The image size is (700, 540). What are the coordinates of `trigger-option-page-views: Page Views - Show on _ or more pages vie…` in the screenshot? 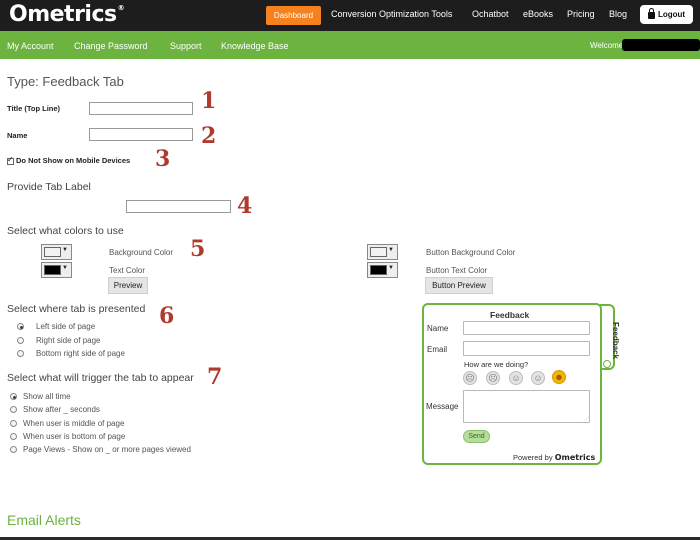 It's located at (100, 449).